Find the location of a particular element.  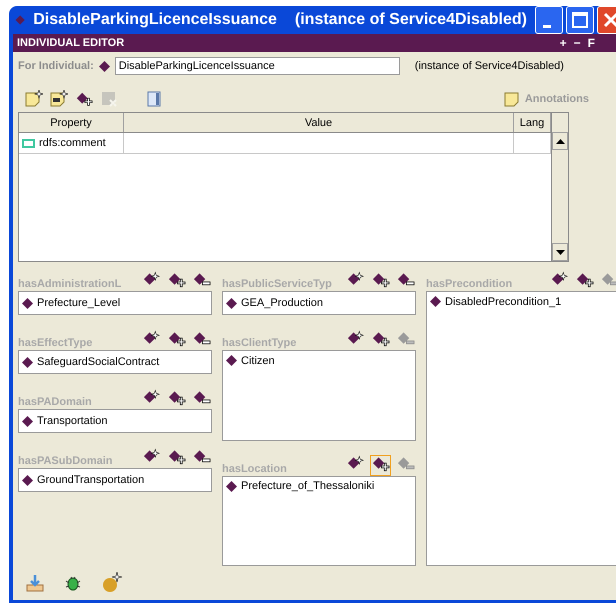

scroll-up-button is located at coordinates (560, 141).